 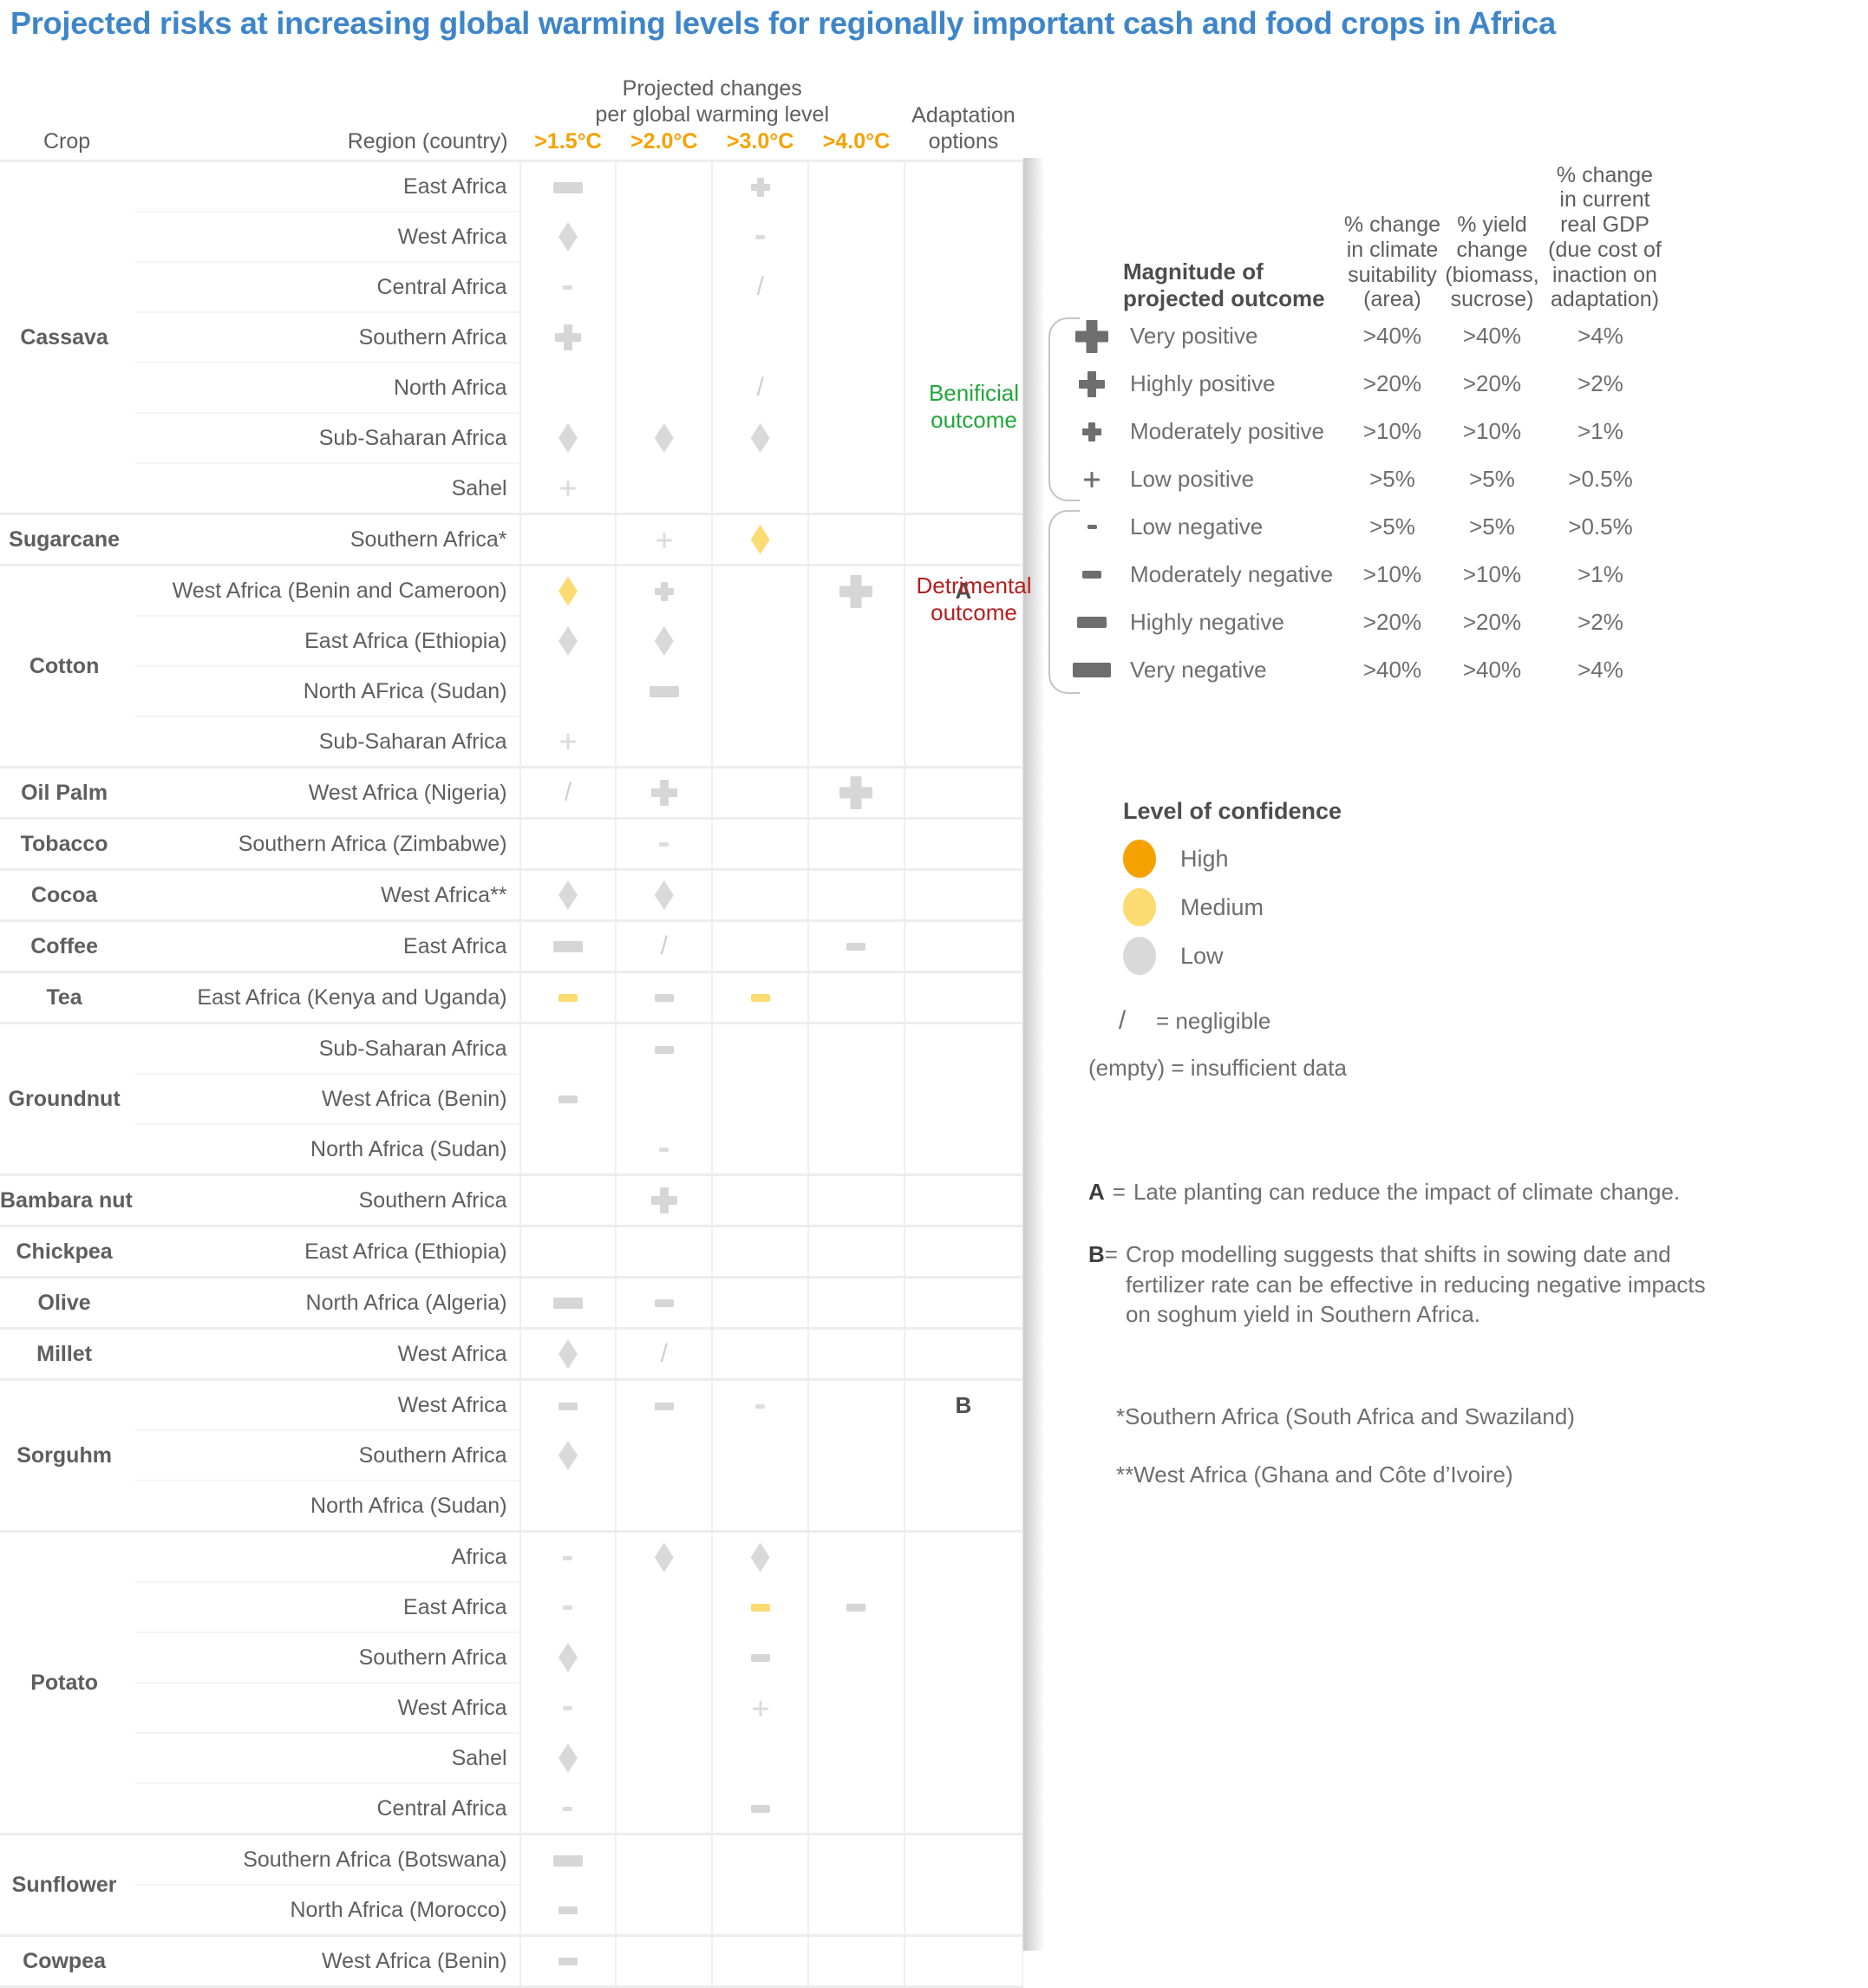 I want to click on crop-name-cell: Cassava, so click(x=68, y=337).